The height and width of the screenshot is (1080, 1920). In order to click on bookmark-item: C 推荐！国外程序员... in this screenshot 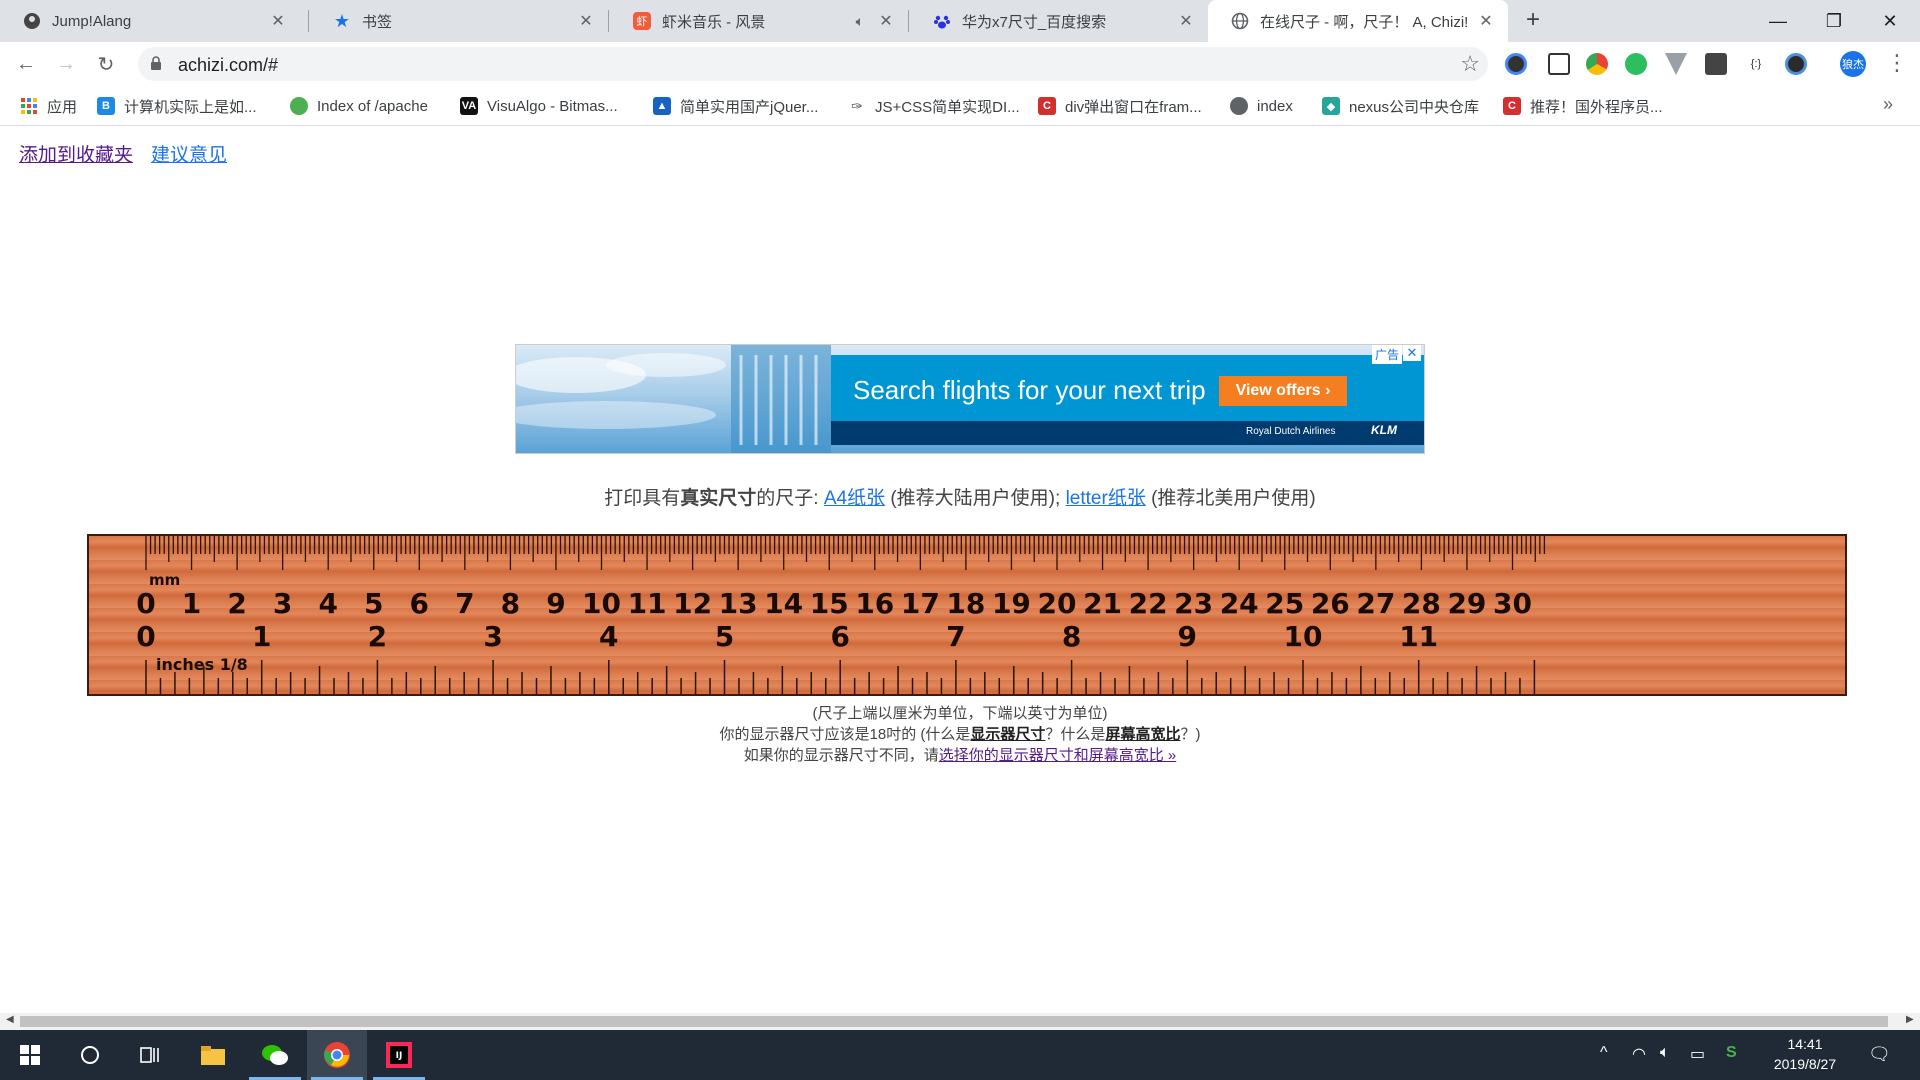, I will do `click(1583, 106)`.